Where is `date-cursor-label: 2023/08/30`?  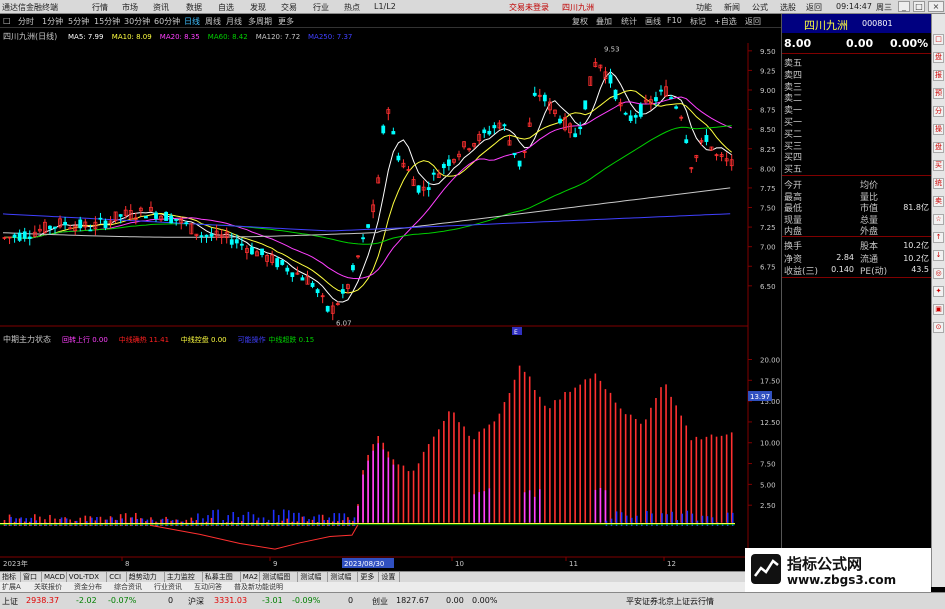
date-cursor-label: 2023/08/30 is located at coordinates (364, 564).